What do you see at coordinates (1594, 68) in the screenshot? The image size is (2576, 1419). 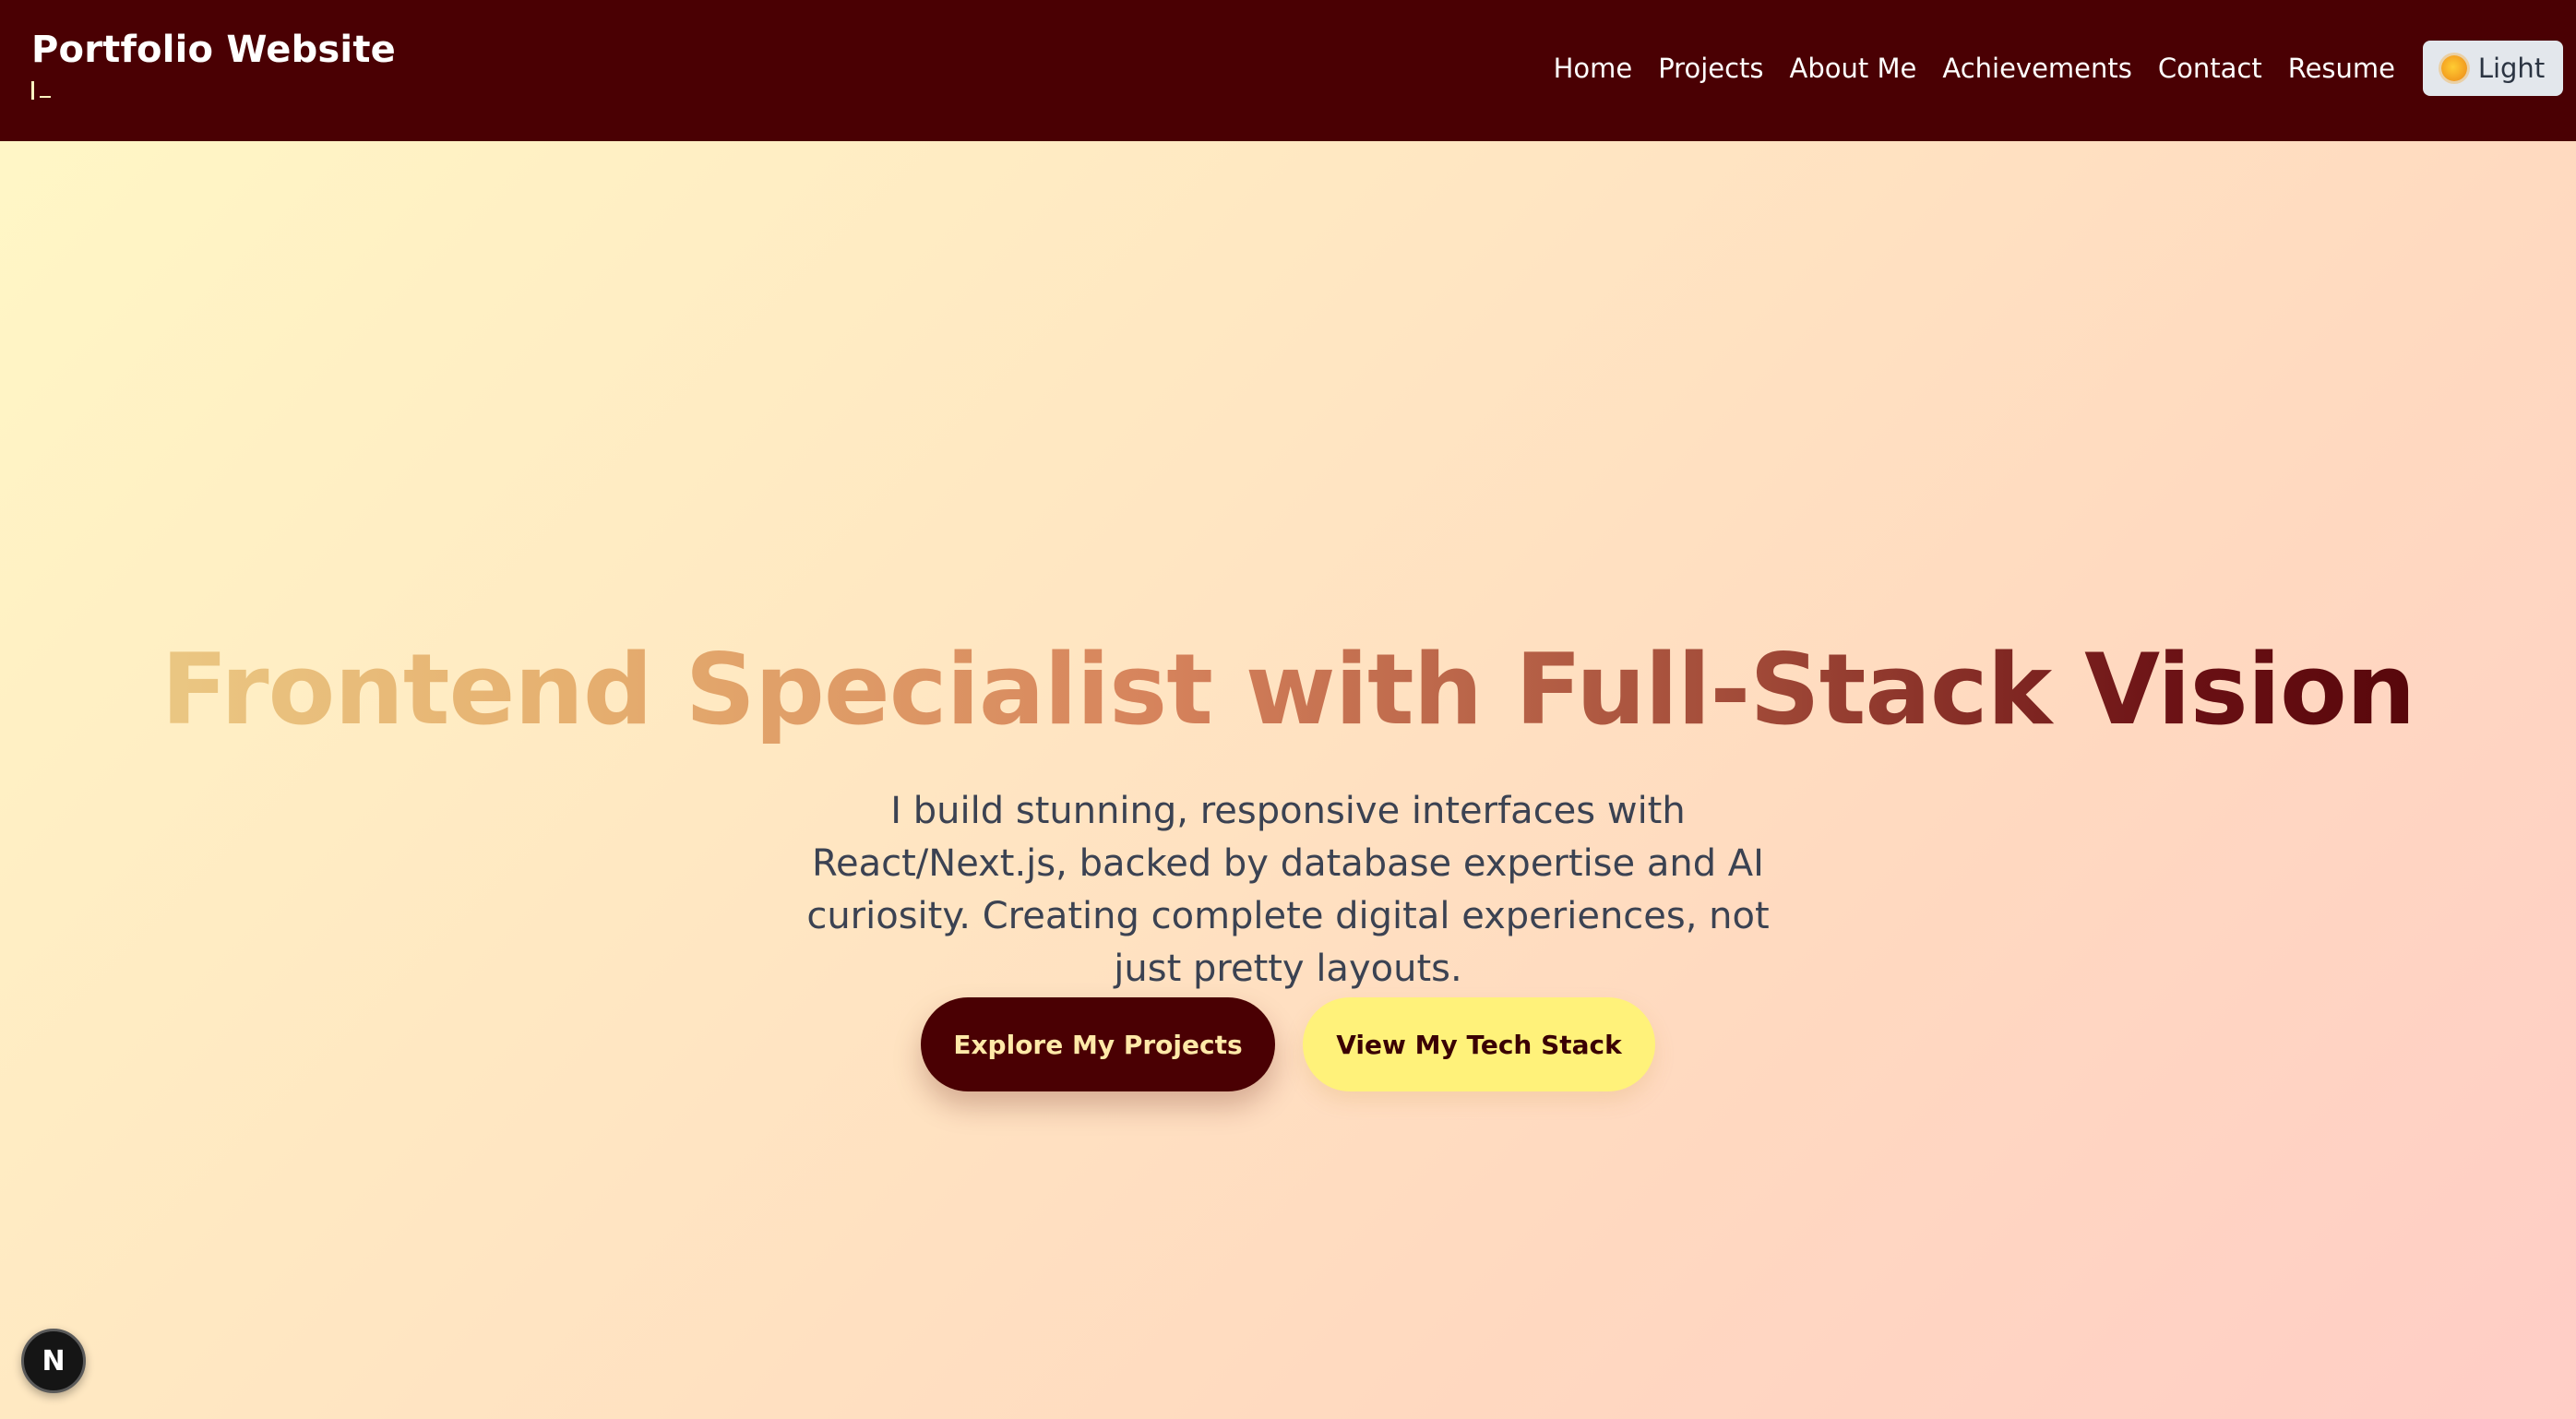 I see `nav-home: Home` at bounding box center [1594, 68].